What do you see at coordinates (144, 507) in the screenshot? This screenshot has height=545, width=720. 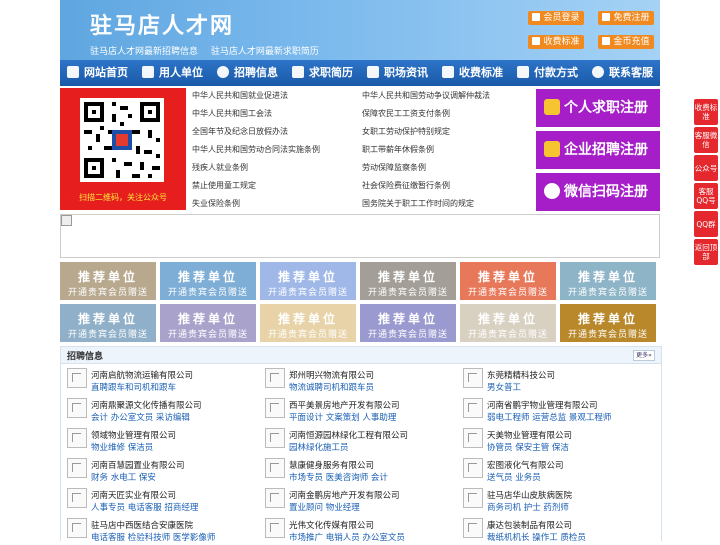 I see `job-positions: 人事专员 电话客服 招商经理` at bounding box center [144, 507].